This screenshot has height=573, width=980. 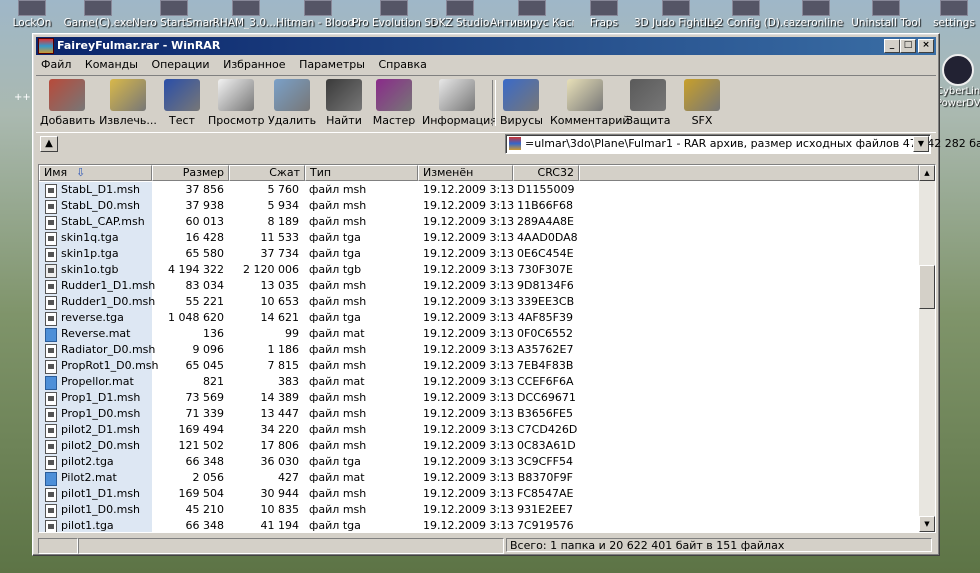 I want to click on scroll-up-button: ▲, so click(x=927, y=173).